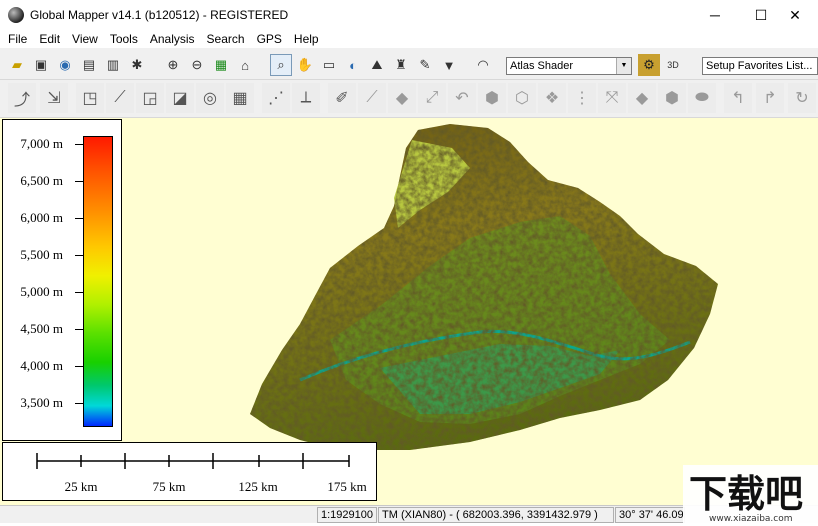 The height and width of the screenshot is (526, 818). What do you see at coordinates (612, 98) in the screenshot?
I see `rotate-icon: ⤧` at bounding box center [612, 98].